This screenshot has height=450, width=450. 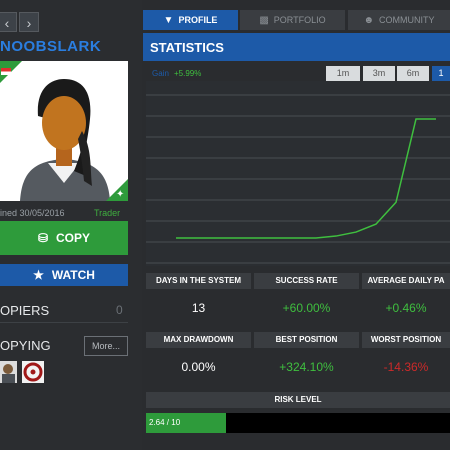 I want to click on stat-value: 0.00%, so click(x=198, y=367).